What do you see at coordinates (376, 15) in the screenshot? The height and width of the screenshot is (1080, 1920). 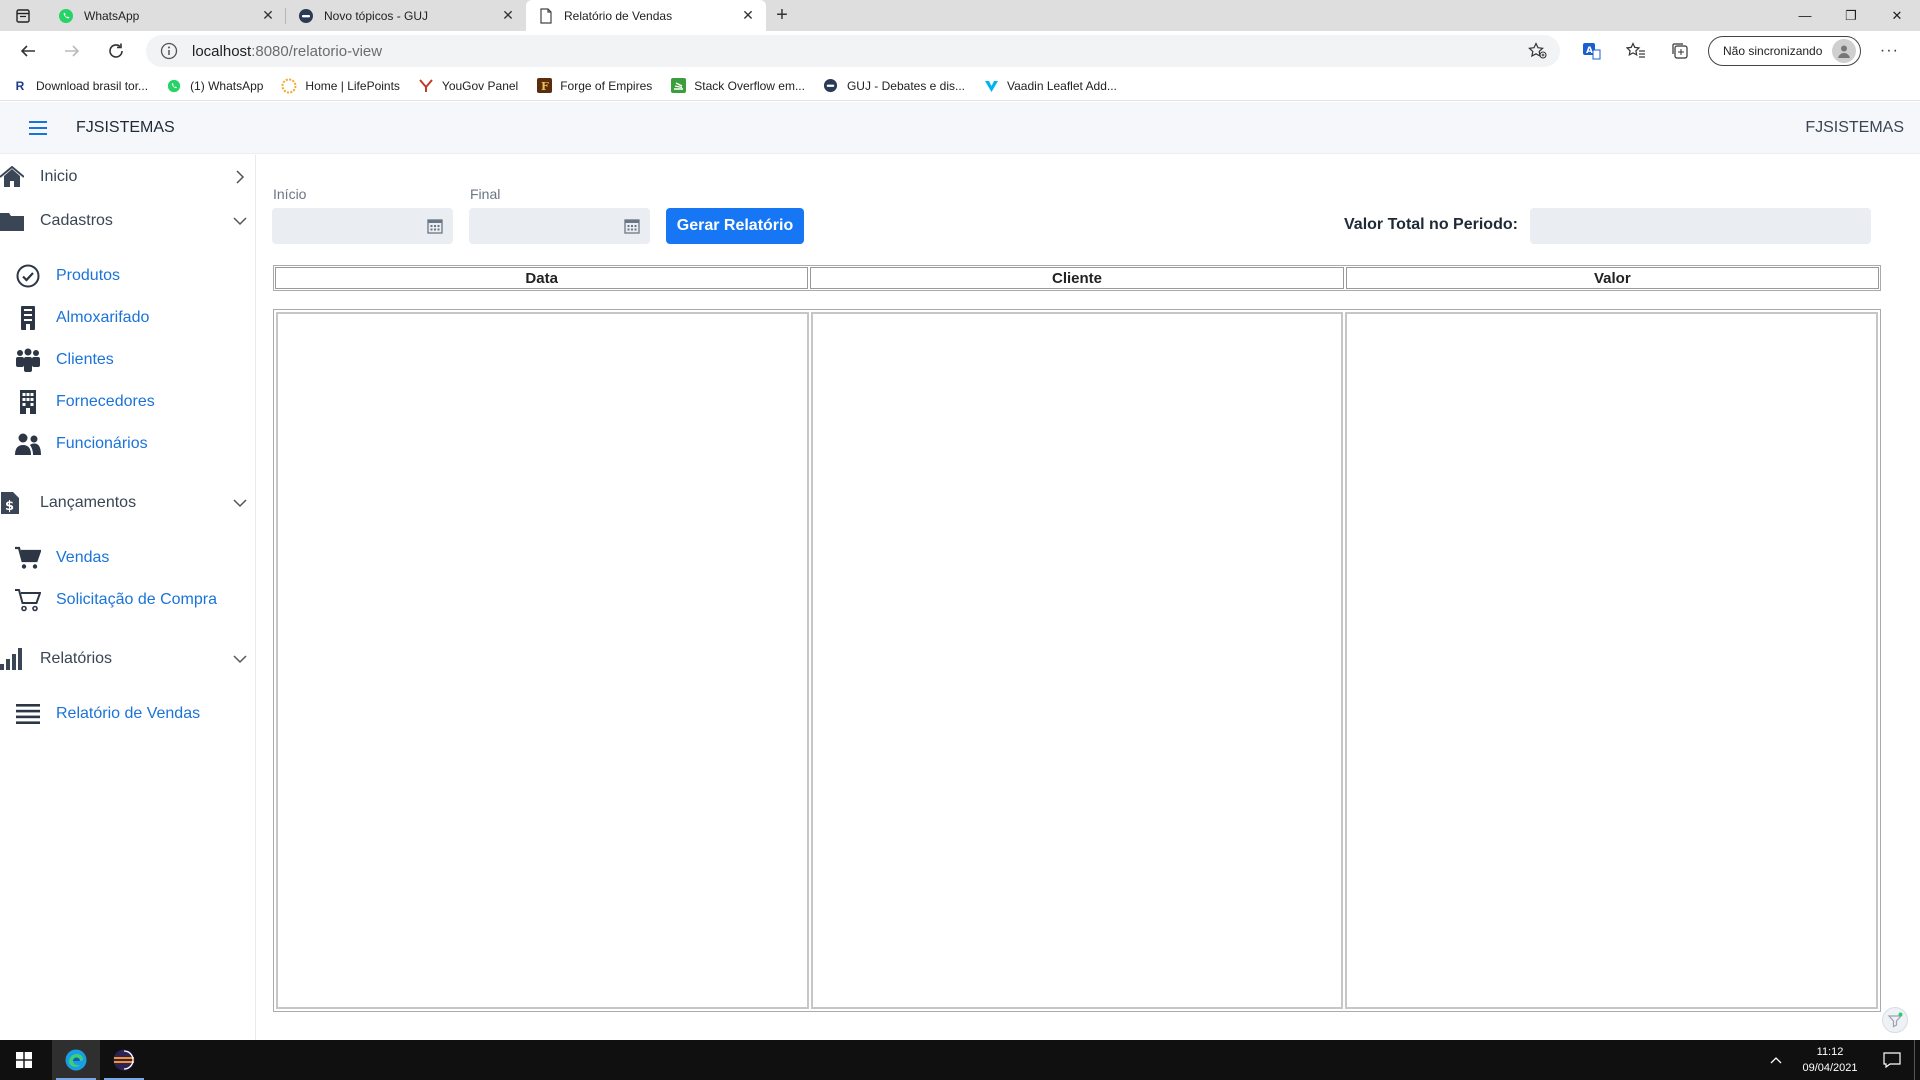 I see `tab-title: Novo tópicos - GUJ` at bounding box center [376, 15].